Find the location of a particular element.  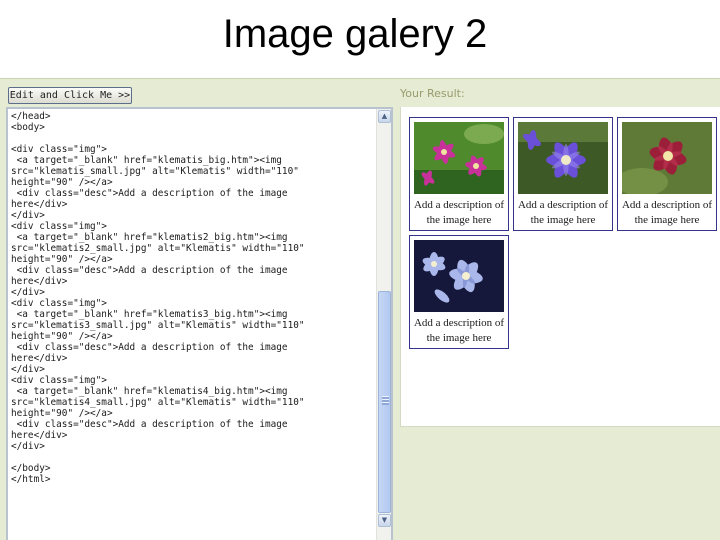

scroll-thumb is located at coordinates (384, 402).